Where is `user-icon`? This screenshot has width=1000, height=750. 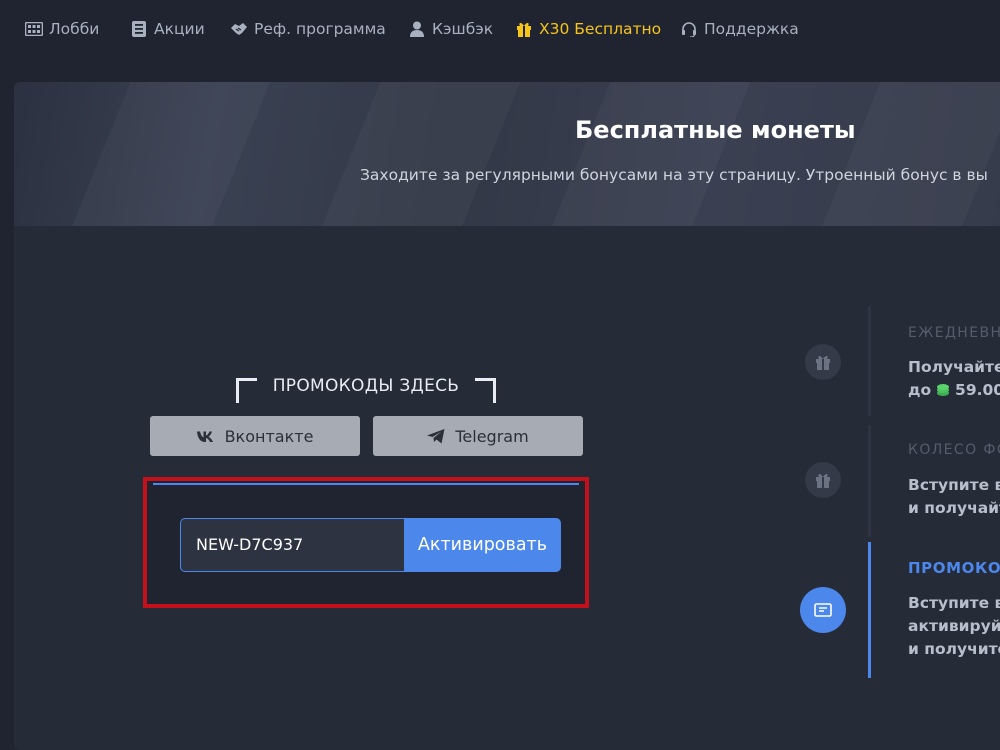
user-icon is located at coordinates (417, 29).